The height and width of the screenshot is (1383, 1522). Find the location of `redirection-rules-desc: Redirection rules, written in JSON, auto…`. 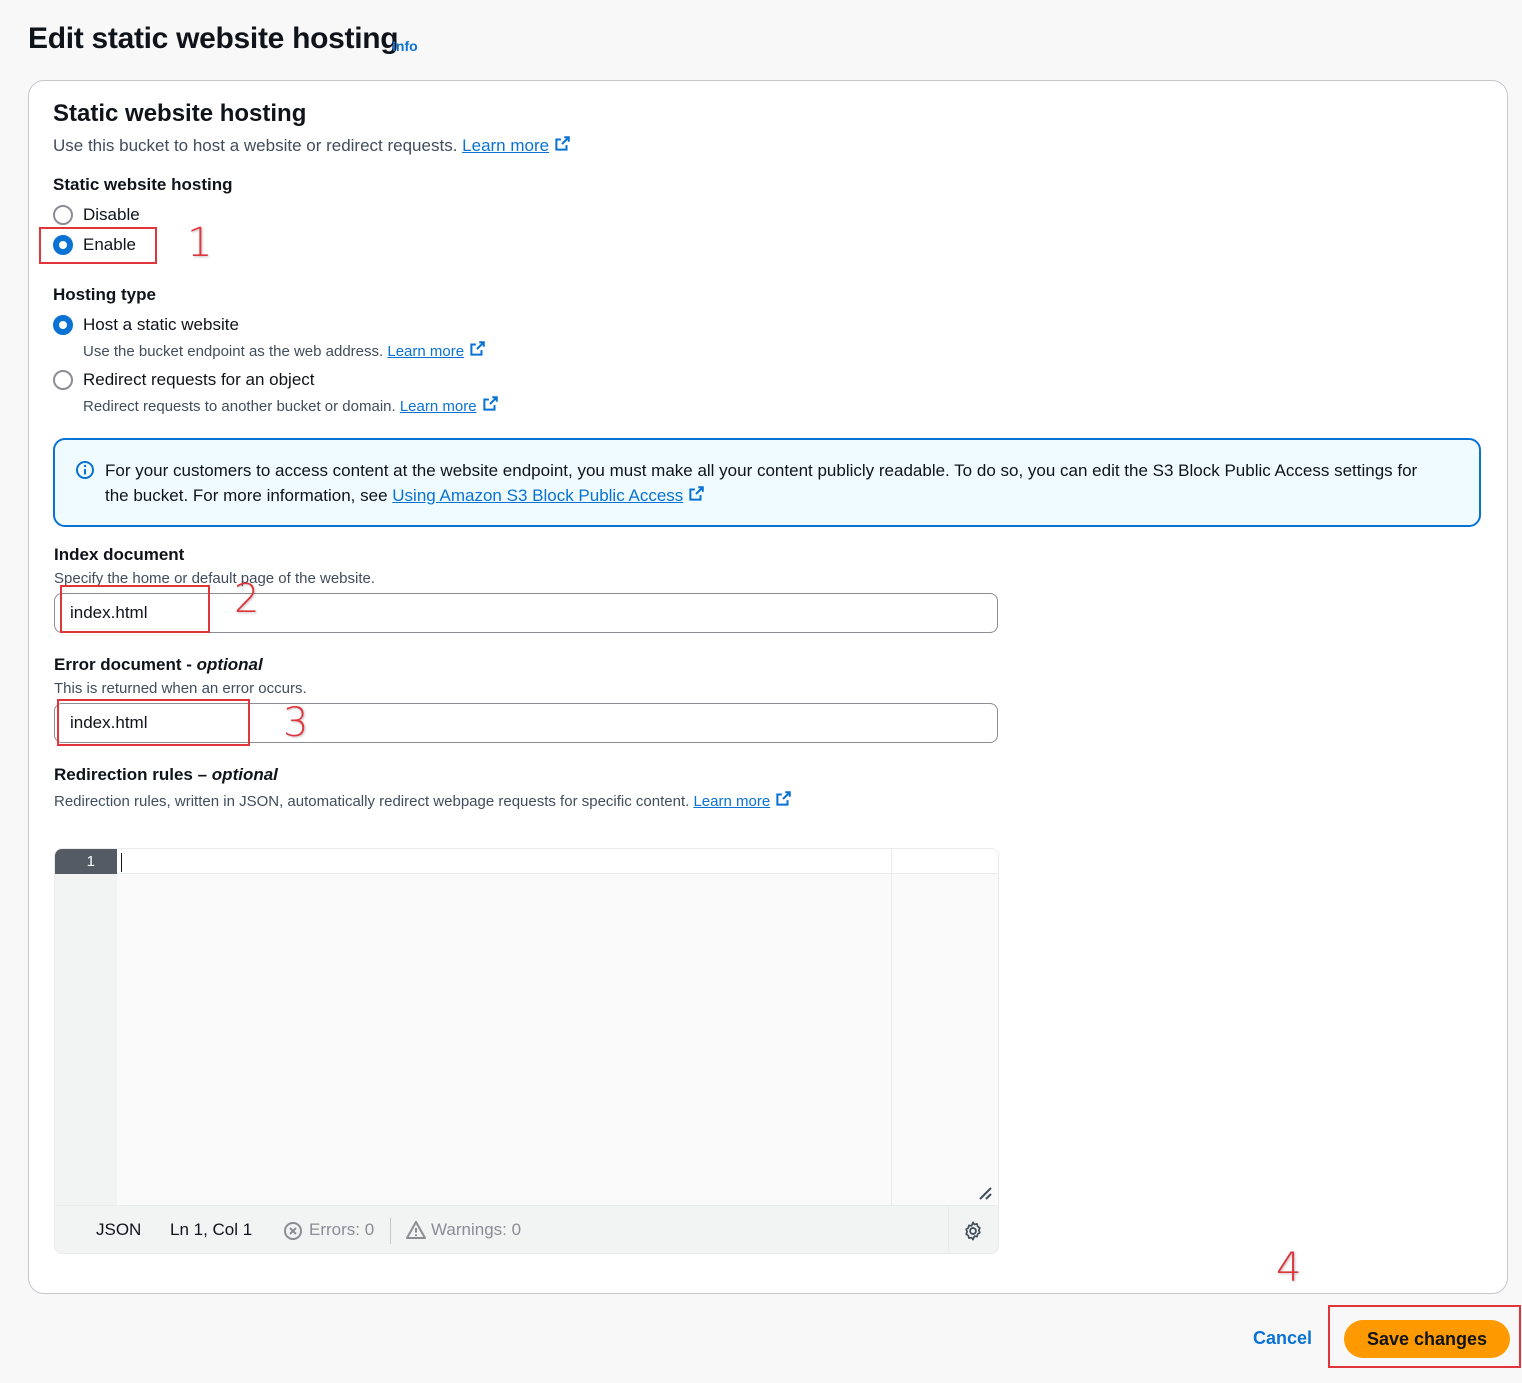

redirection-rules-desc: Redirection rules, written in JSON, auto… is located at coordinates (423, 800).